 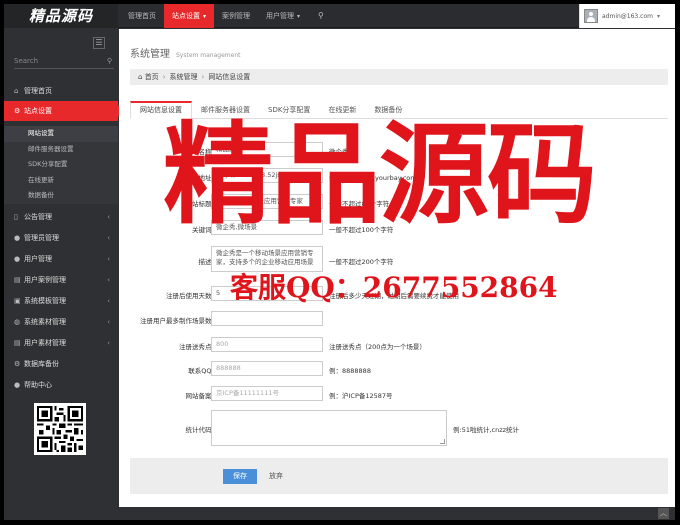 What do you see at coordinates (17, 385) in the screenshot?
I see `help-icon: ●` at bounding box center [17, 385].